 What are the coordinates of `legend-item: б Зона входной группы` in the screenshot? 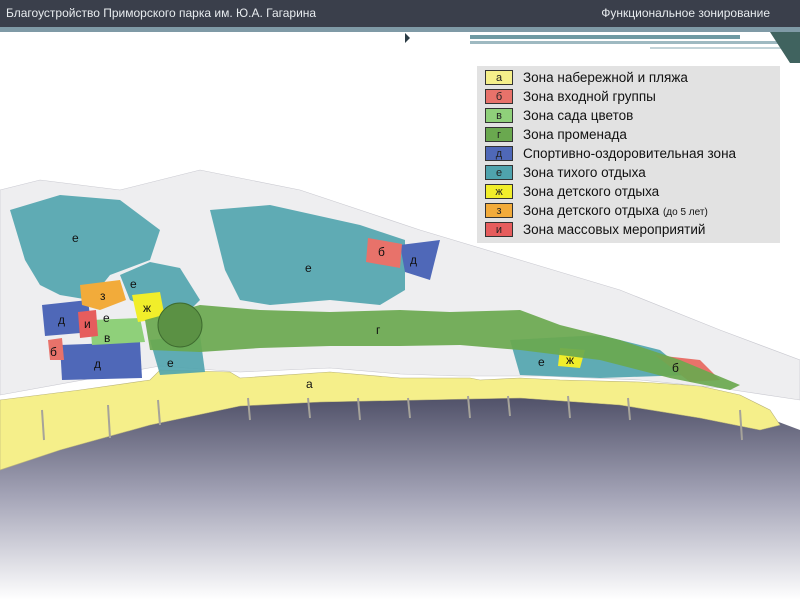 It's located at (631, 97).